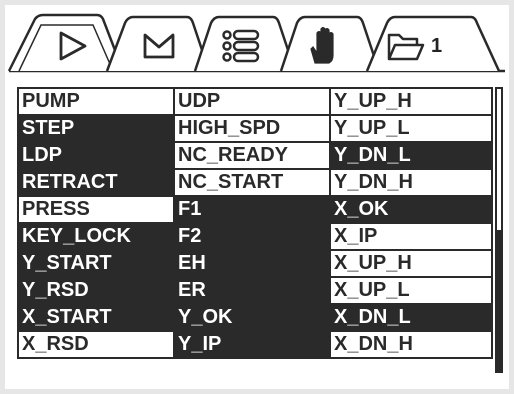 The width and height of the screenshot is (514, 394). What do you see at coordinates (96, 155) in the screenshot?
I see `signal-cell: LDP` at bounding box center [96, 155].